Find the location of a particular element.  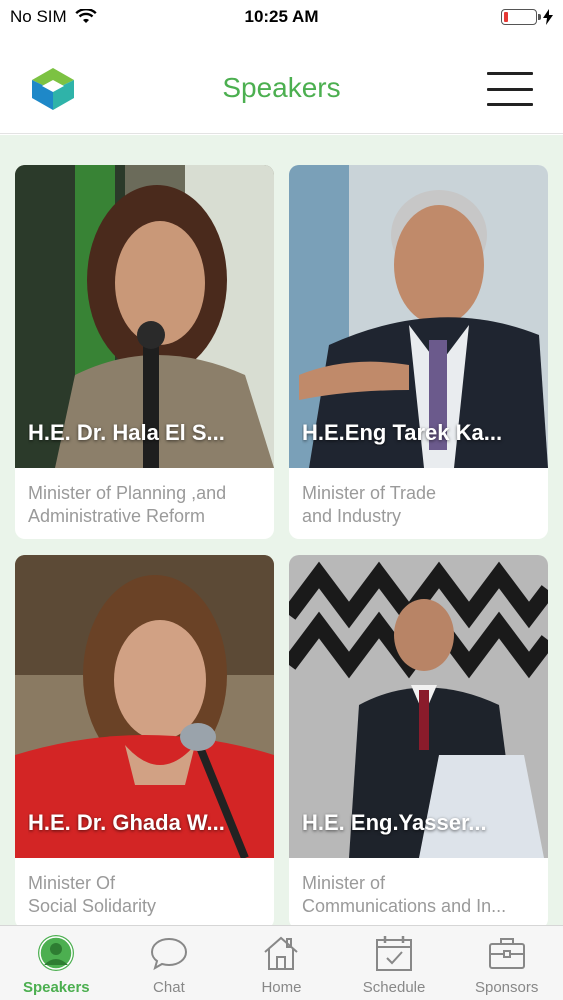

wifi-icon is located at coordinates (86, 16).